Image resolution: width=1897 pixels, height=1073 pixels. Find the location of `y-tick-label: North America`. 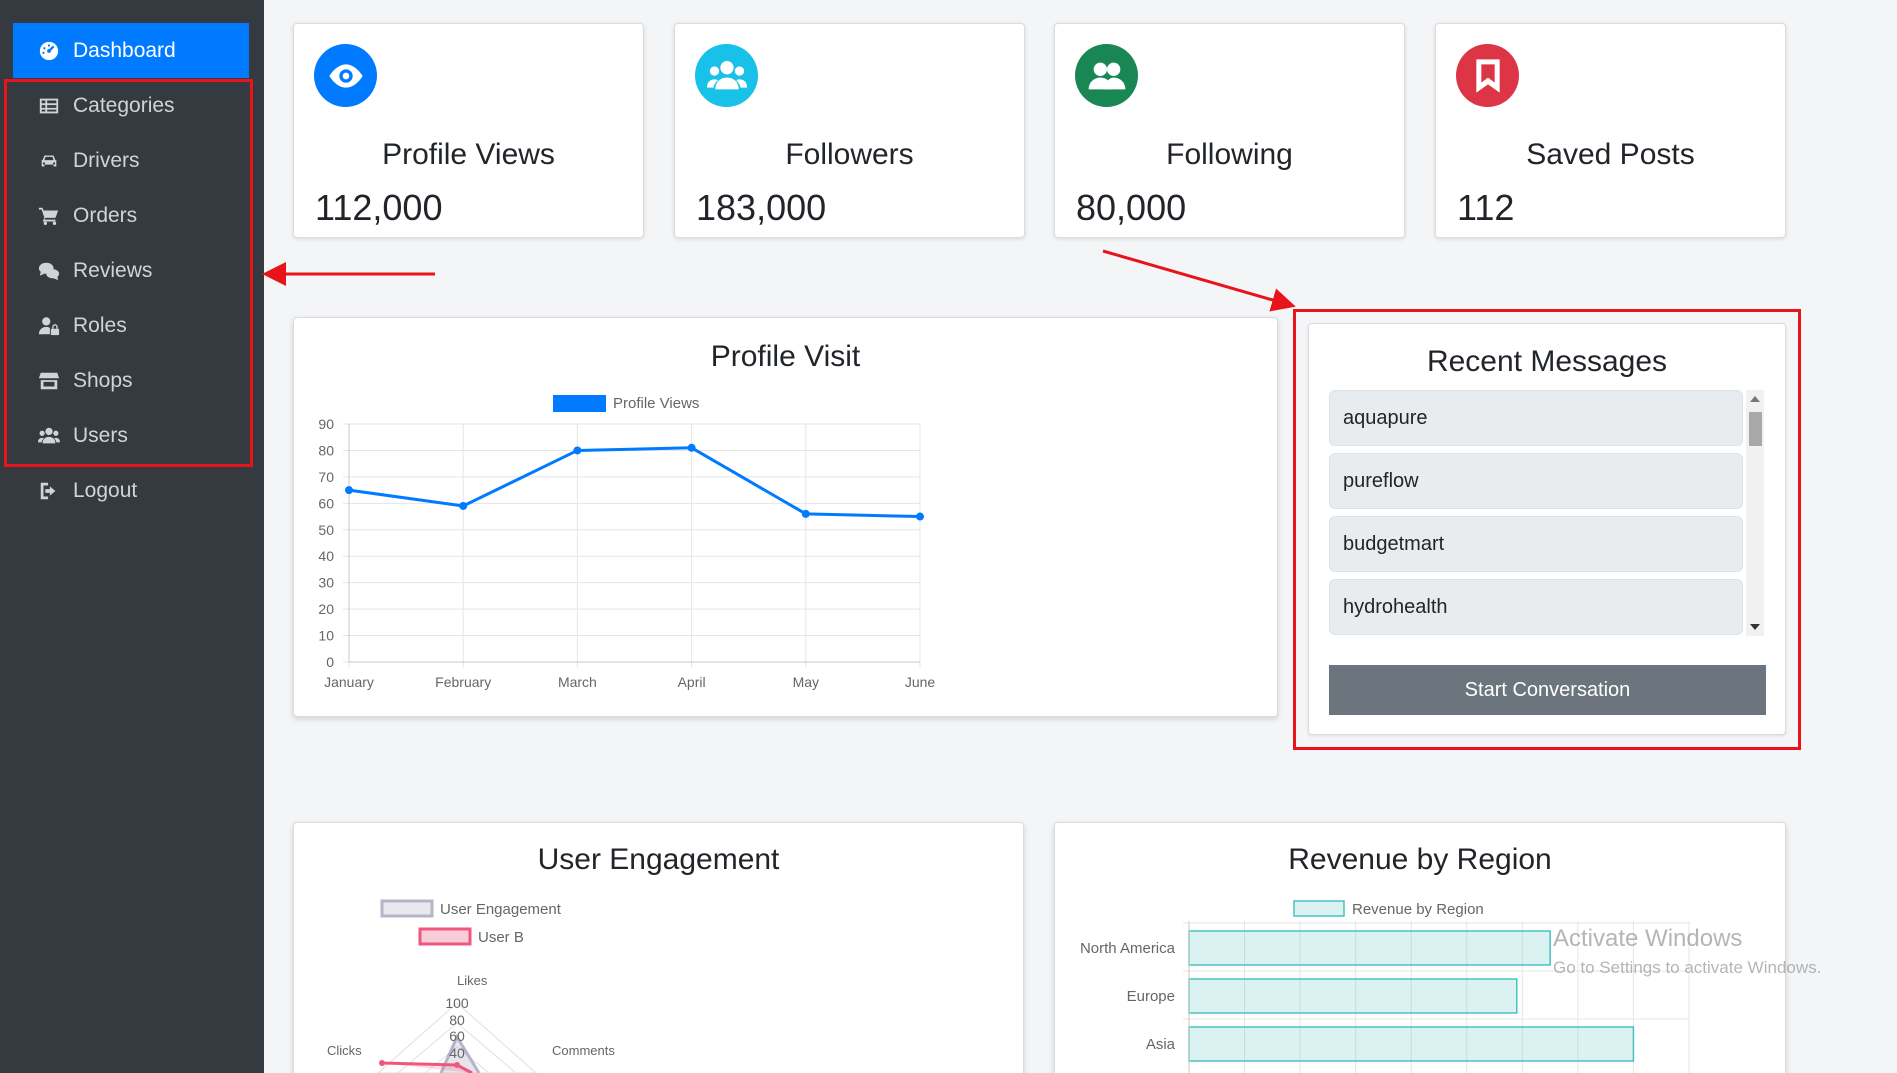

y-tick-label: North America is located at coordinates (1128, 948).